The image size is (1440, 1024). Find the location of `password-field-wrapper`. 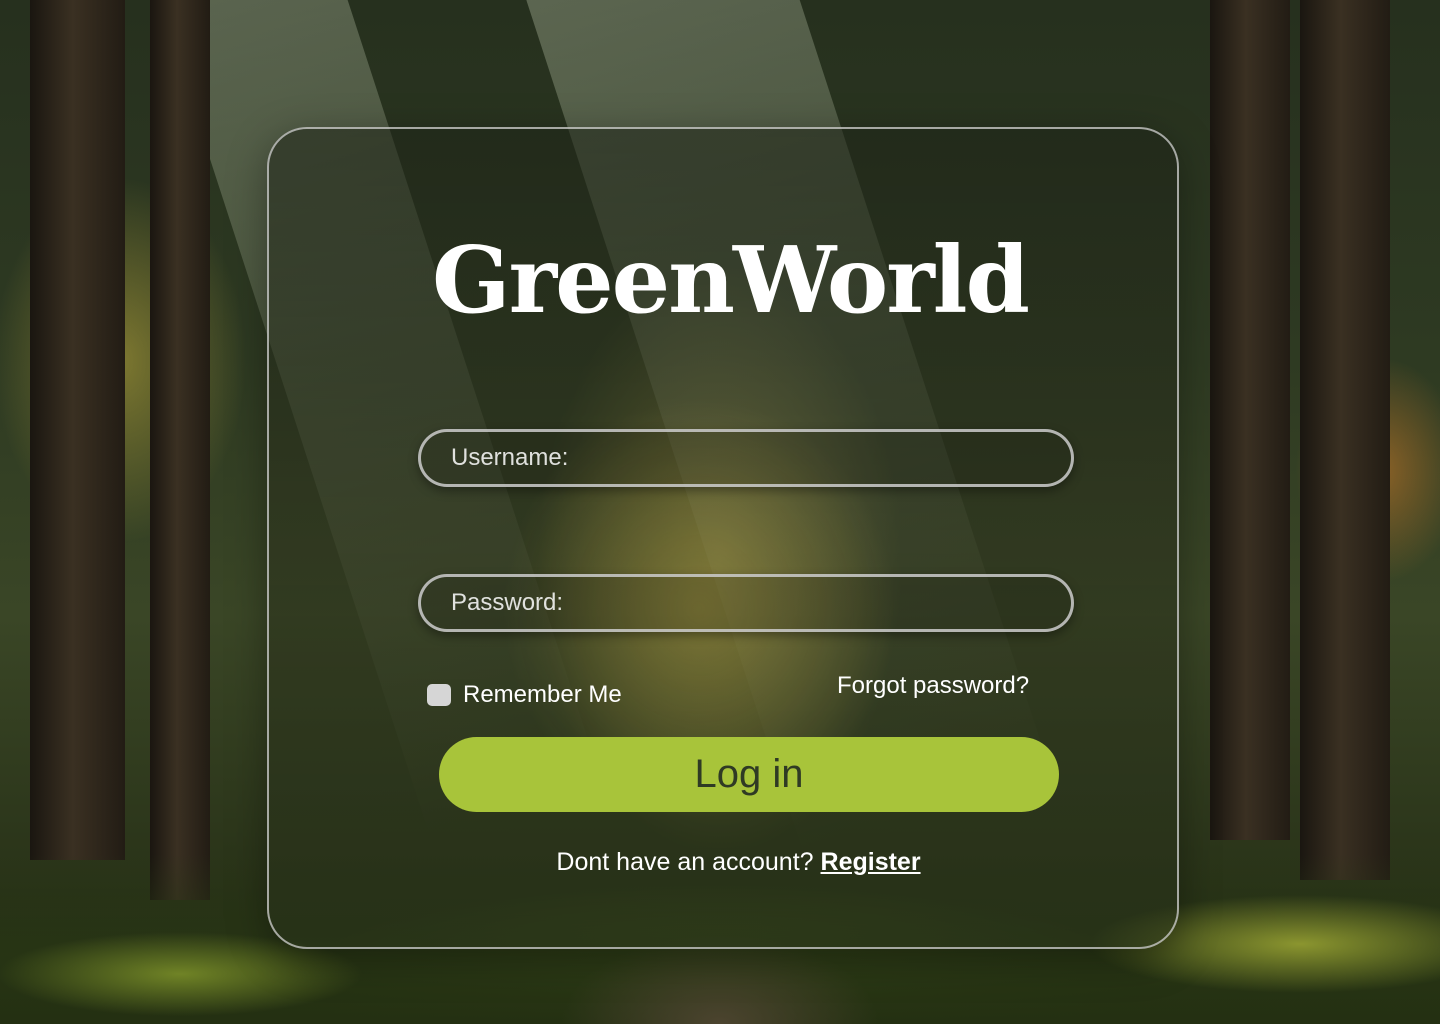

password-field-wrapper is located at coordinates (746, 603).